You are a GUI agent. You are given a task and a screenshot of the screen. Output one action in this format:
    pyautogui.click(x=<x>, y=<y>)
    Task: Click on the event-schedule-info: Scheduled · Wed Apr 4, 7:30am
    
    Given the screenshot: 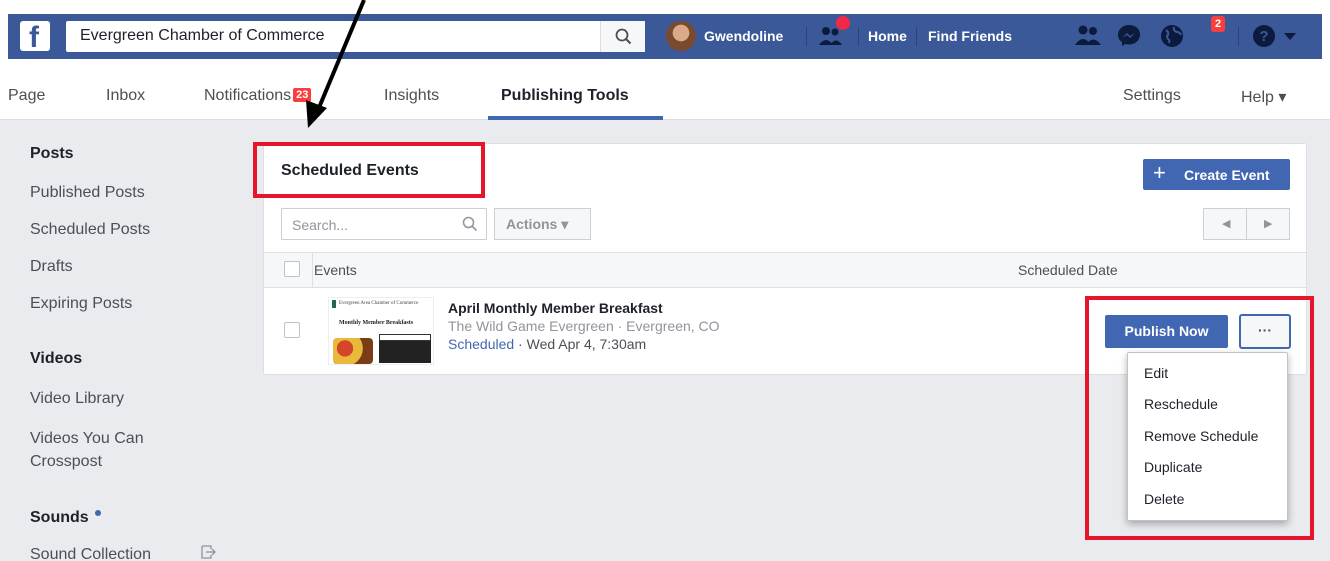 What is the action you would take?
    pyautogui.click(x=547, y=344)
    